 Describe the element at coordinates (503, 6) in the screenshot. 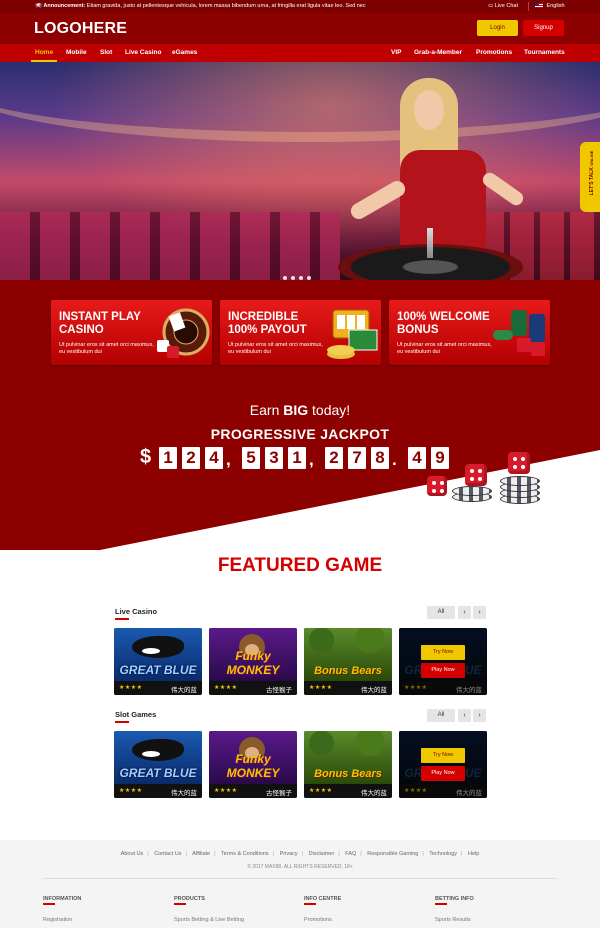

I see `live-chat-link: ▭ Live Chat` at that location.